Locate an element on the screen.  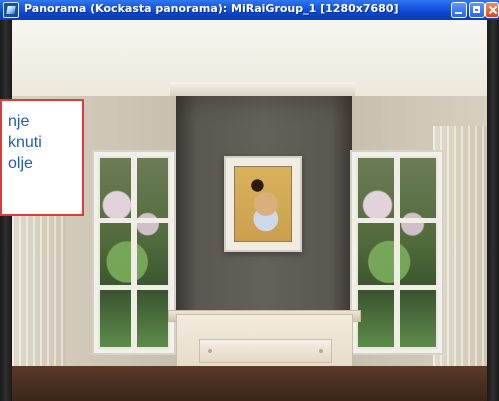
maximize-button is located at coordinates (477, 10).